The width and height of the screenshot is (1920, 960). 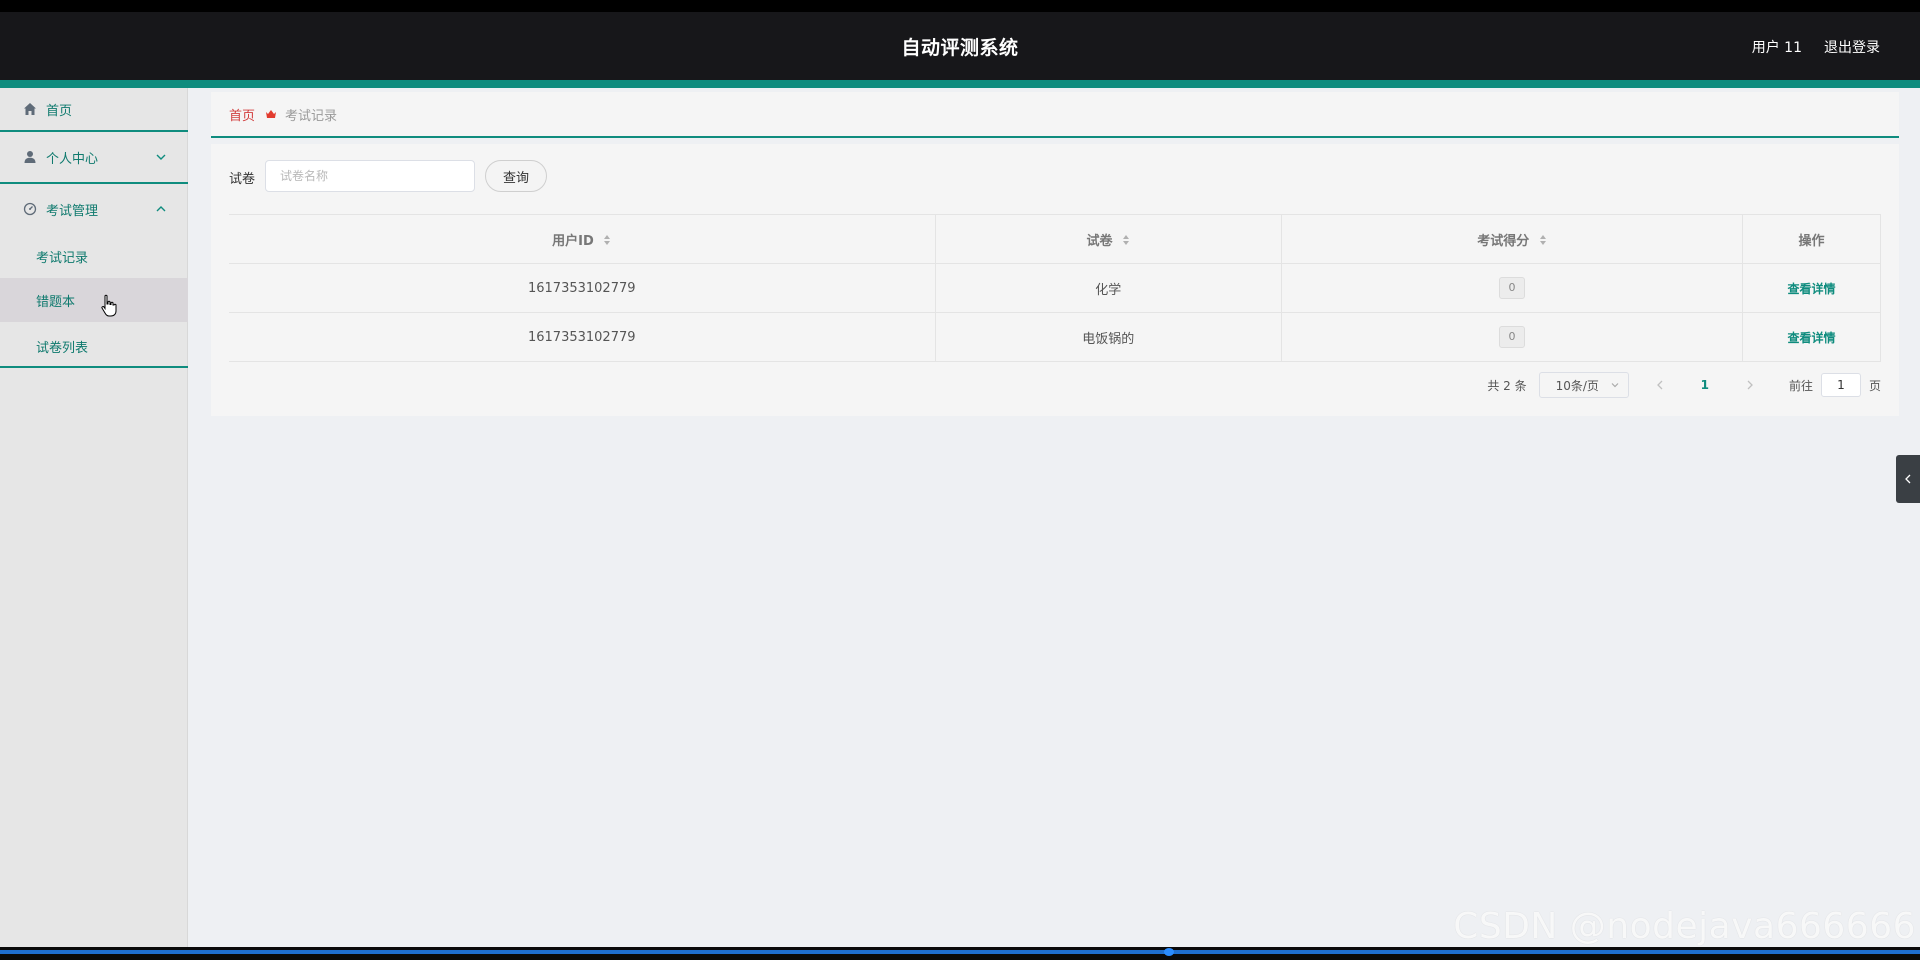 What do you see at coordinates (1840, 385) in the screenshot?
I see `goto-page-input` at bounding box center [1840, 385].